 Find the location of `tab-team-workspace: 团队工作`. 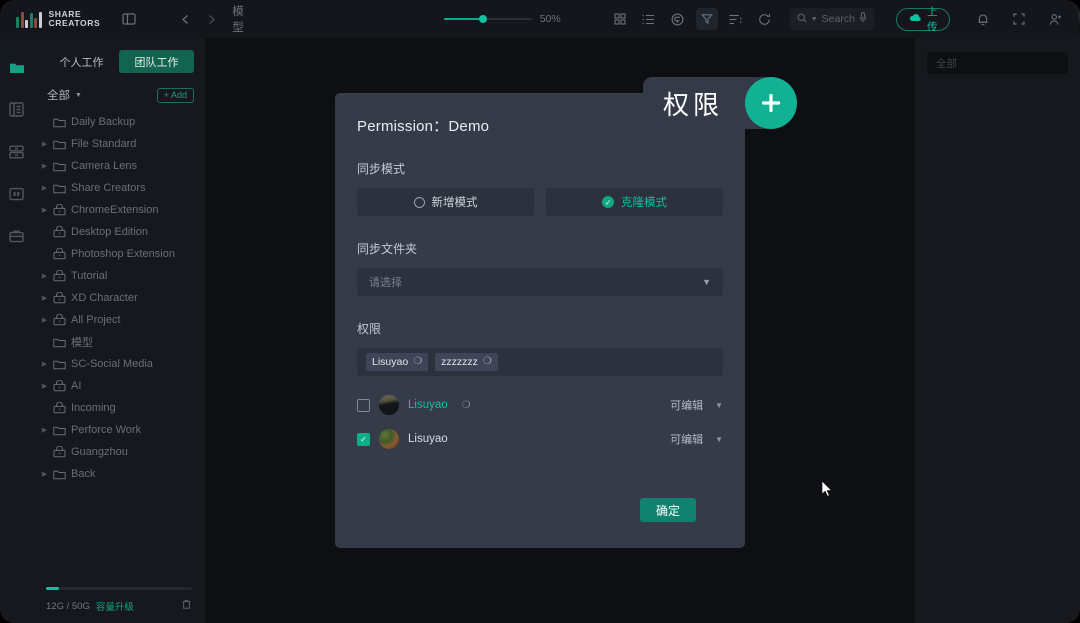

tab-team-workspace: 团队工作 is located at coordinates (156, 61).